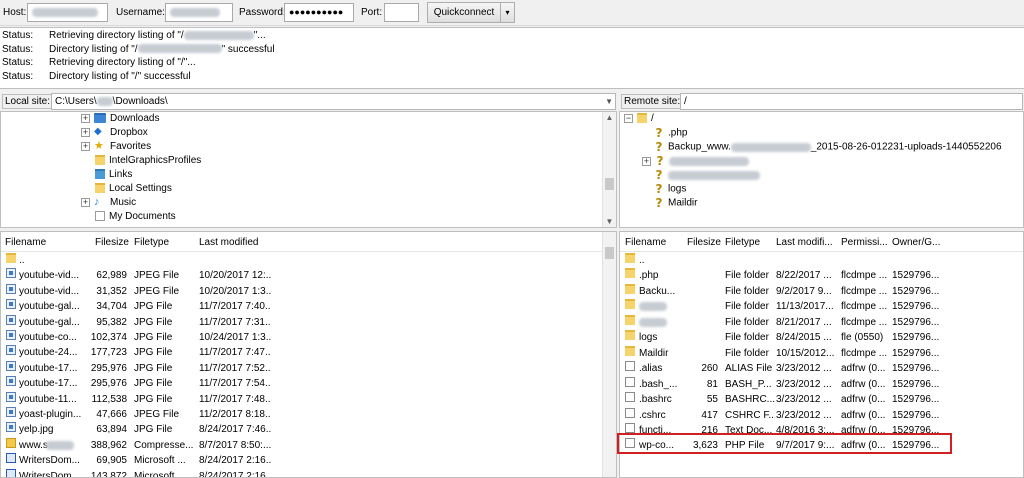 Image resolution: width=1024 pixels, height=478 pixels. I want to click on tree-item: + ◆ Dropbox, so click(114, 133).